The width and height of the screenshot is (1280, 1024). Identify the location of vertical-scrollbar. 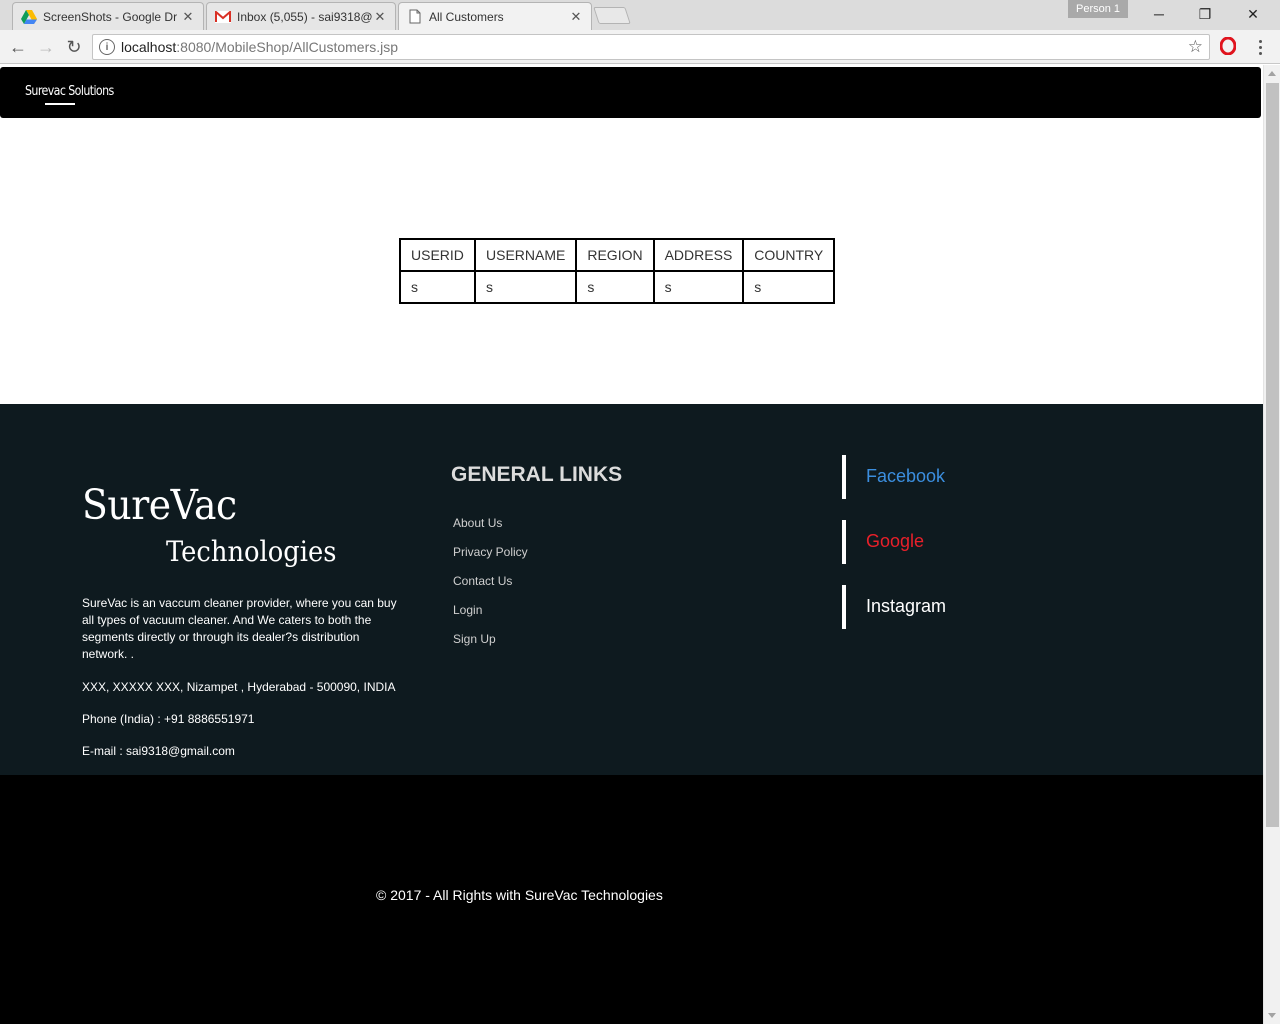
(1271, 544).